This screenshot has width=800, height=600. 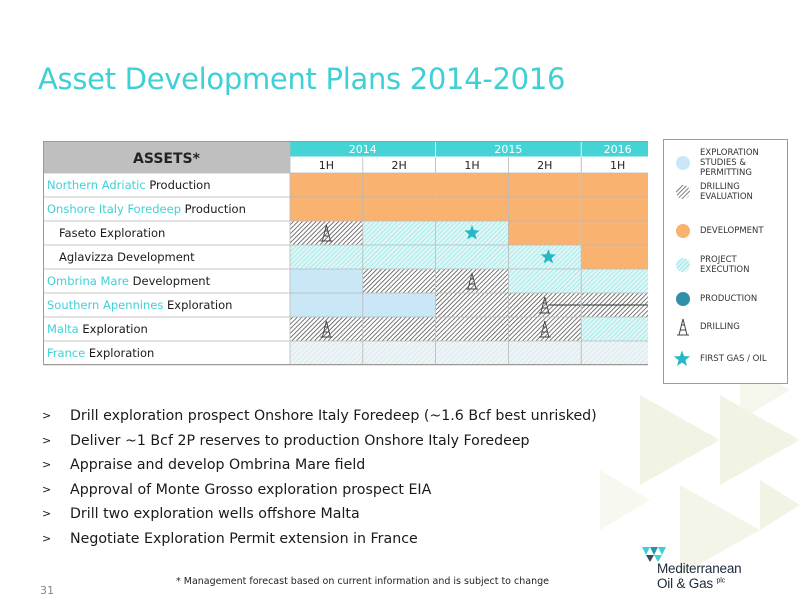 I want to click on asset-name: Northern Adriatic Production, so click(x=129, y=185).